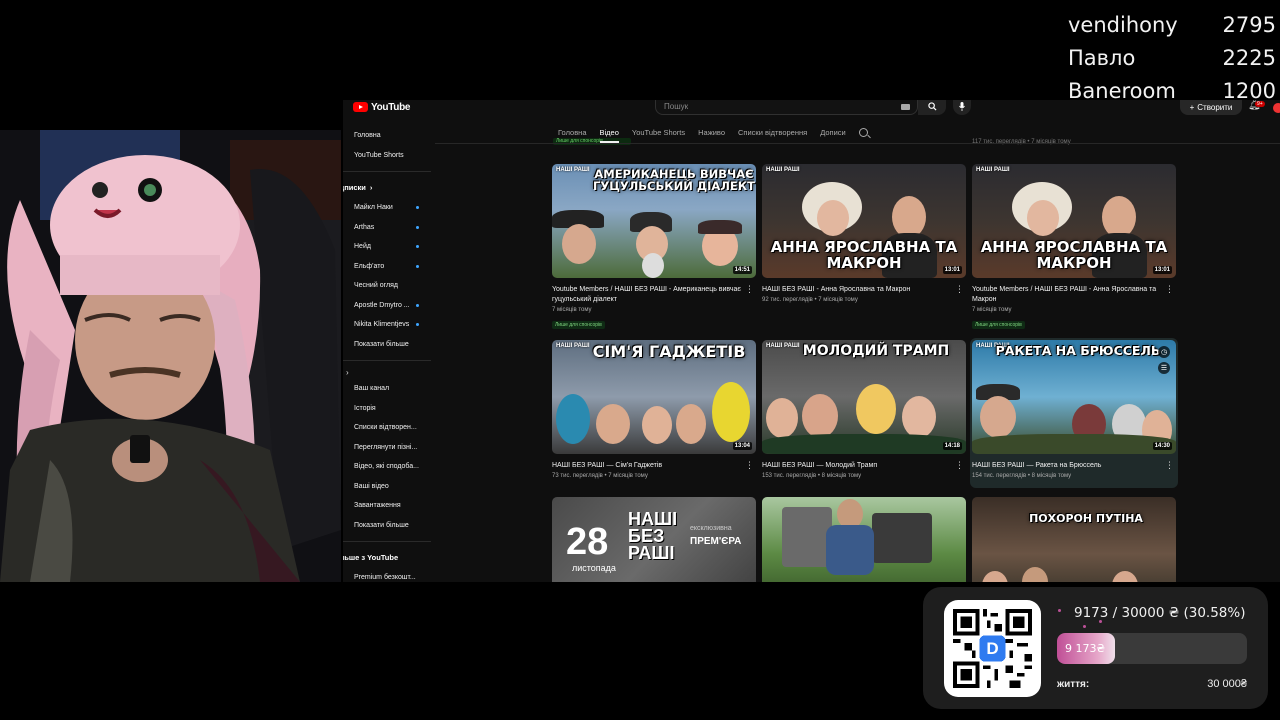 This screenshot has height=720, width=1280. What do you see at coordinates (833, 132) in the screenshot?
I see `tab-posts: Дописи` at bounding box center [833, 132].